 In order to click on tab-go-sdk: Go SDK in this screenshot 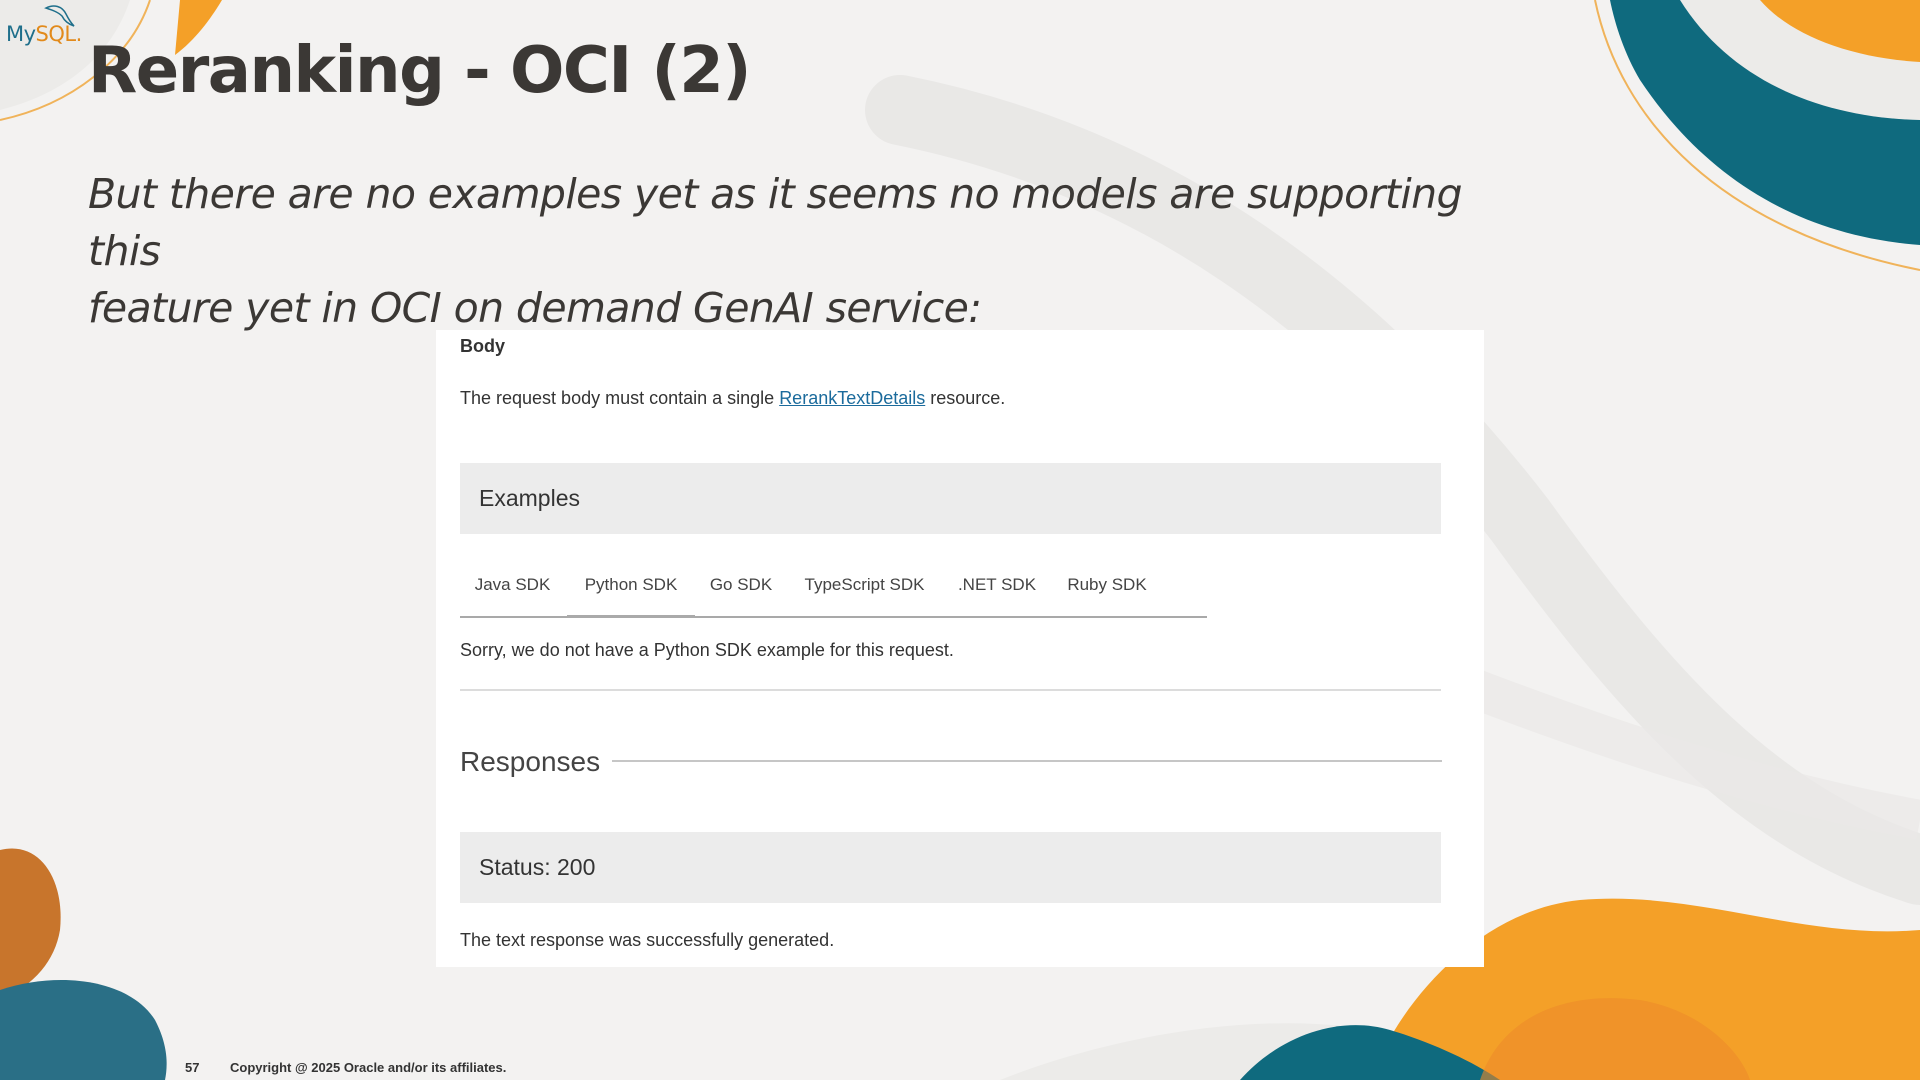, I will do `click(741, 593)`.